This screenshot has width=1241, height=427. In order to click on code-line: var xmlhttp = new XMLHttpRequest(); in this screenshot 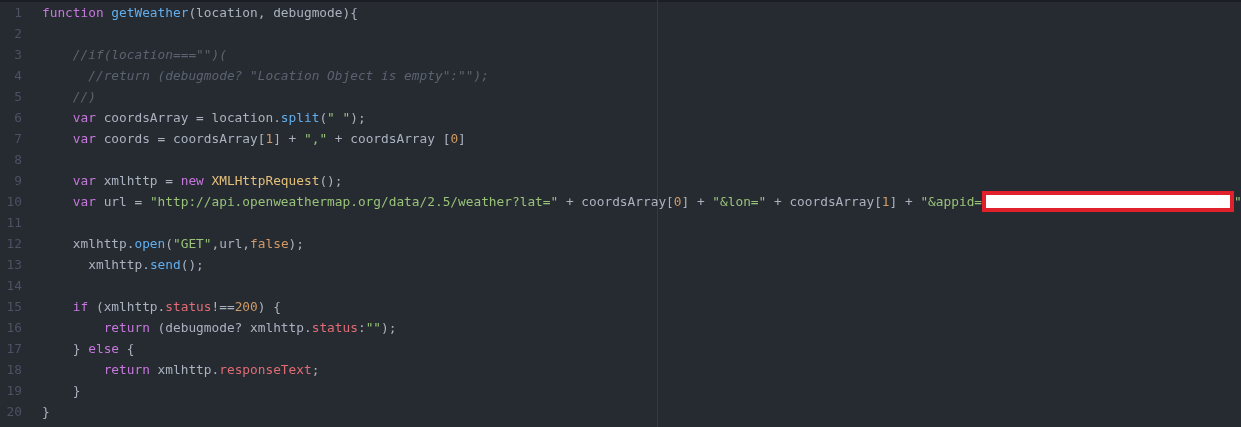, I will do `click(207, 180)`.